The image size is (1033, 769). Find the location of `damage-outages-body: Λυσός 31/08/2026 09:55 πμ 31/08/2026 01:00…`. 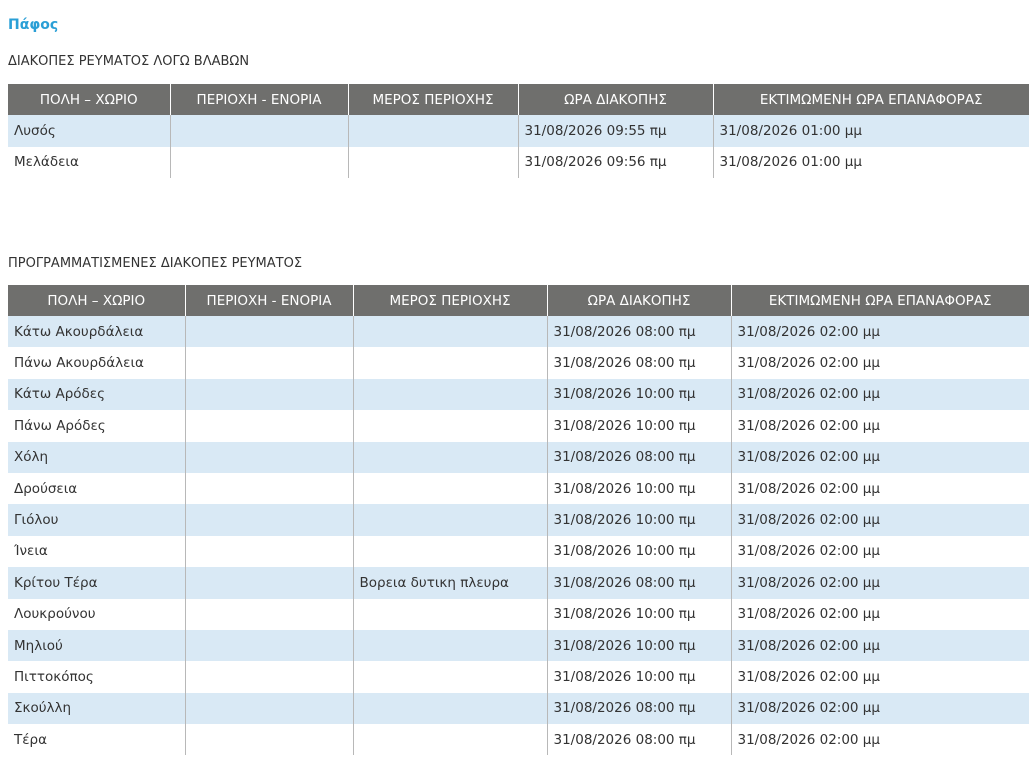

damage-outages-body: Λυσός 31/08/2026 09:55 πμ 31/08/2026 01:00… is located at coordinates (518, 146).